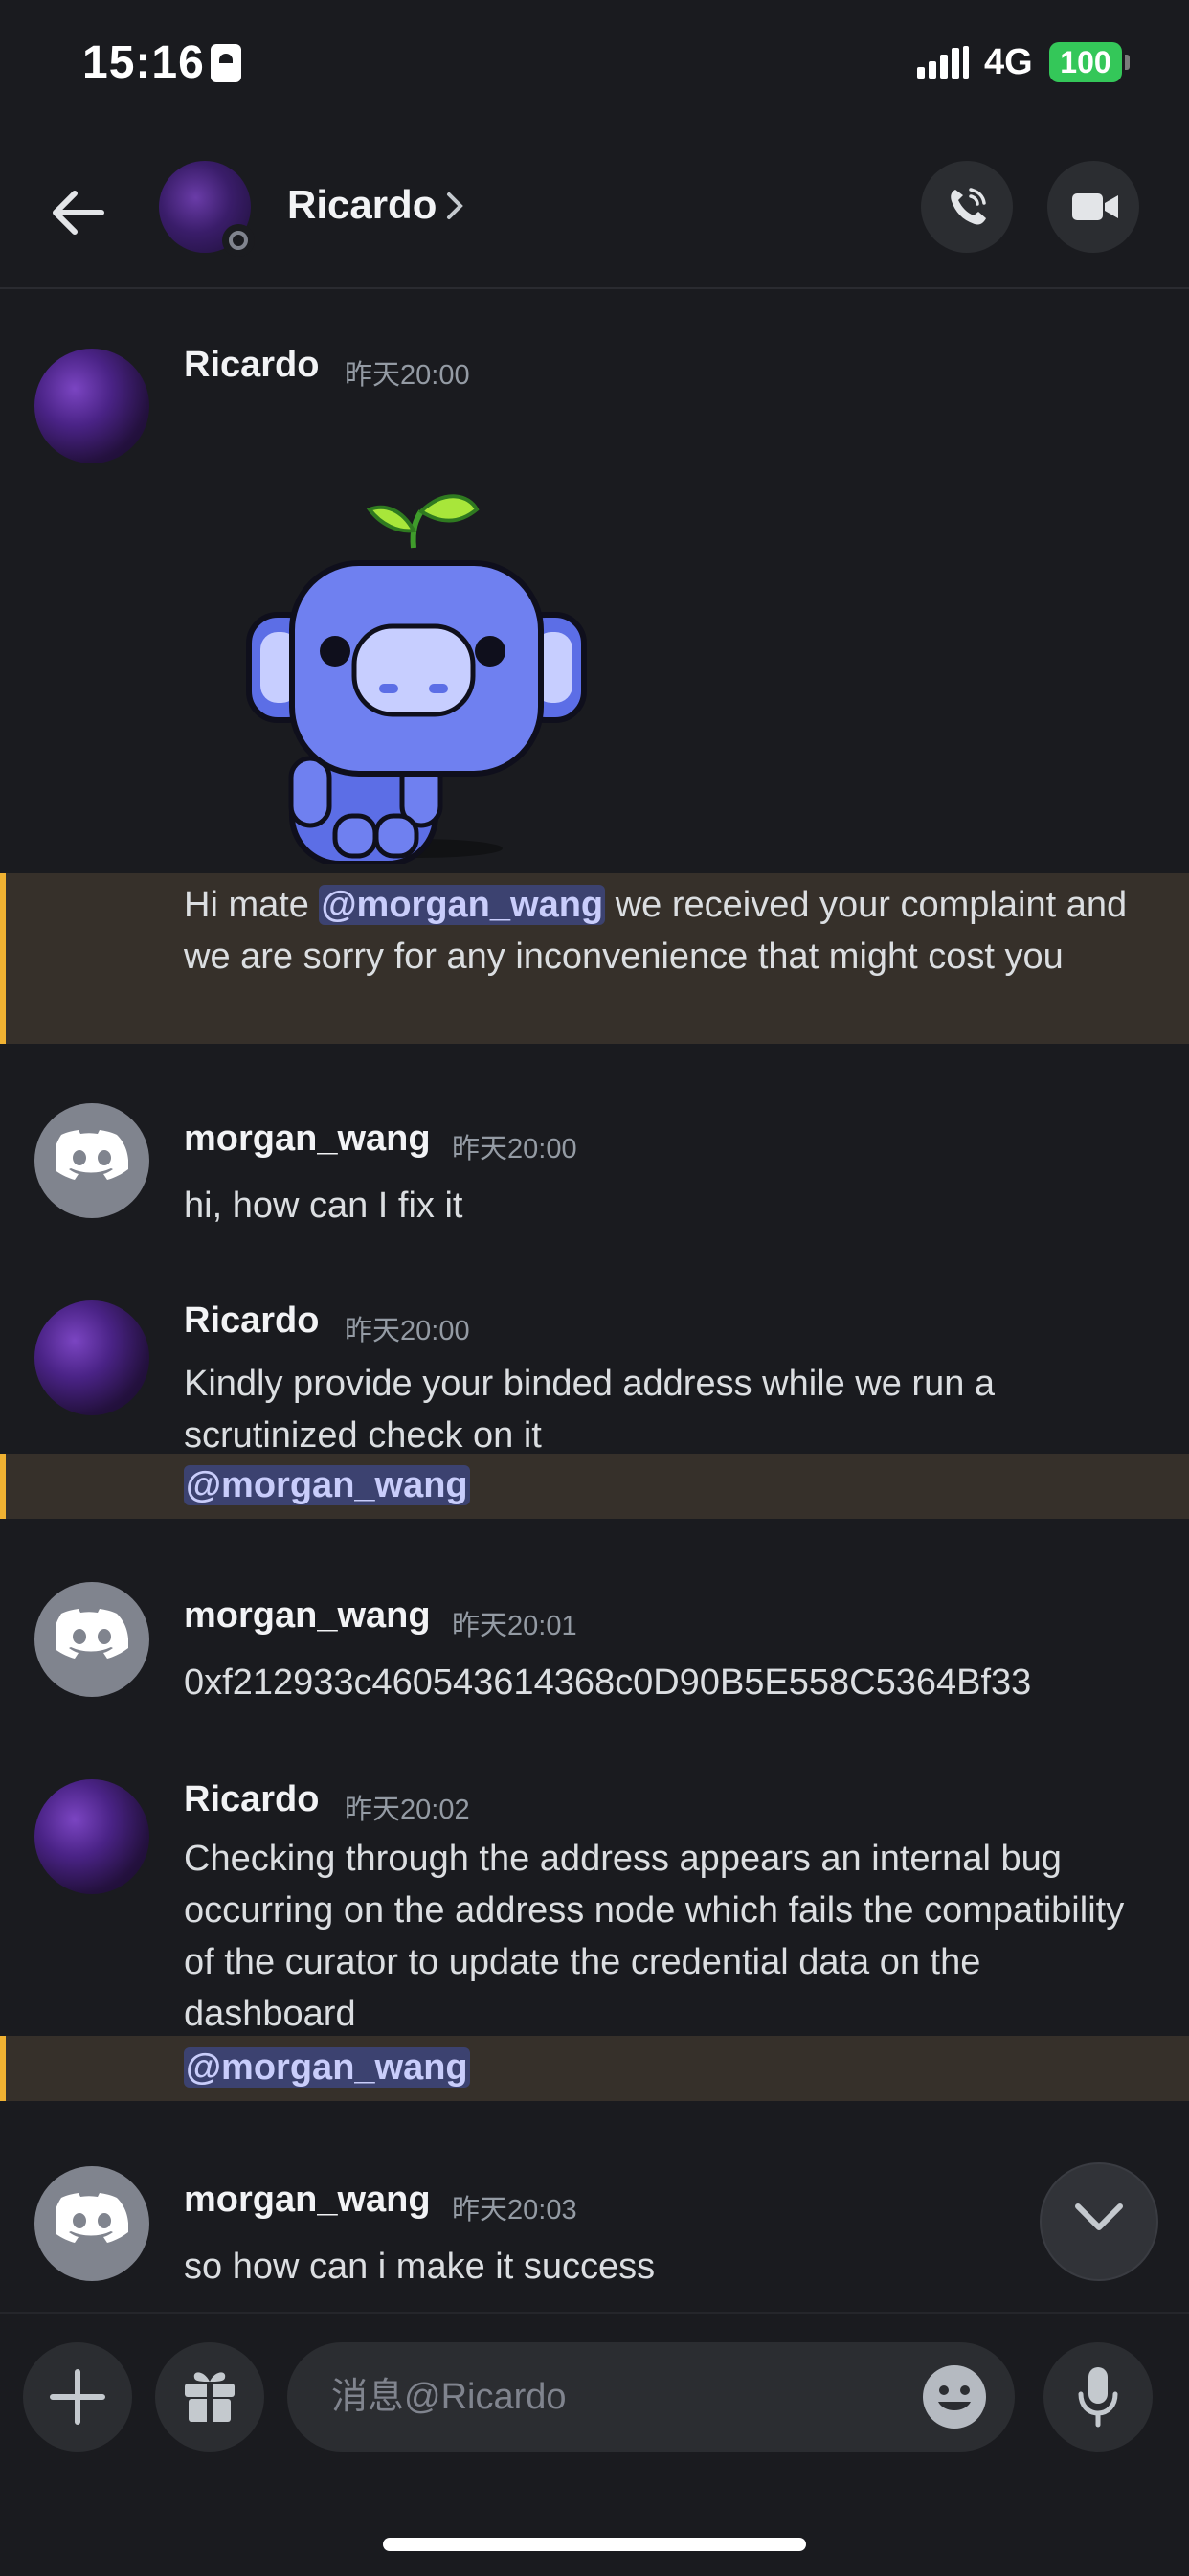 The width and height of the screenshot is (1189, 2576). Describe the element at coordinates (407, 1810) in the screenshot. I see `message-timestamp: 昨天20:02` at that location.